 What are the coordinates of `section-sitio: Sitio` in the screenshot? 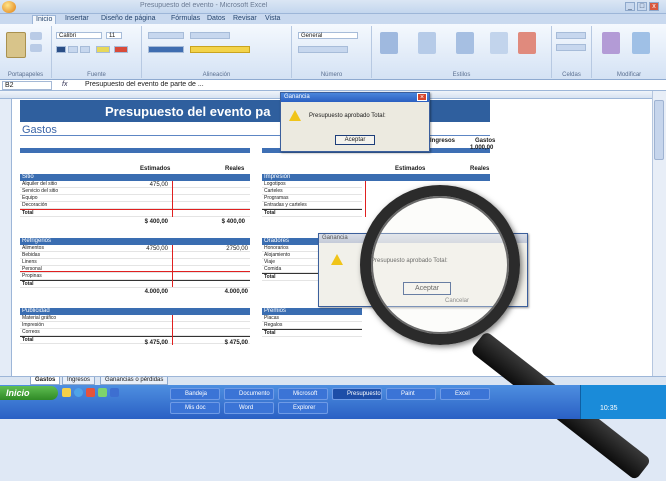 It's located at (135, 177).